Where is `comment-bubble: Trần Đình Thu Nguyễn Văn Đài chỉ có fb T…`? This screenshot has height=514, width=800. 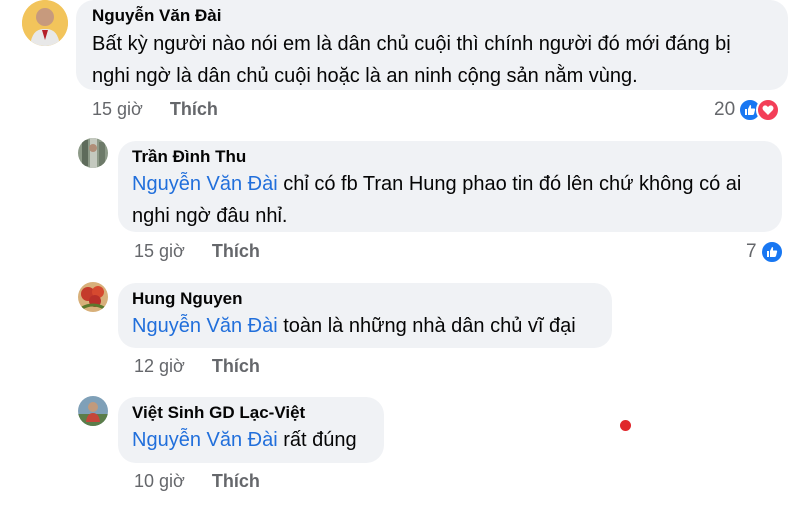
comment-bubble: Trần Đình Thu Nguyễn Văn Đài chỉ có fb T… is located at coordinates (450, 186).